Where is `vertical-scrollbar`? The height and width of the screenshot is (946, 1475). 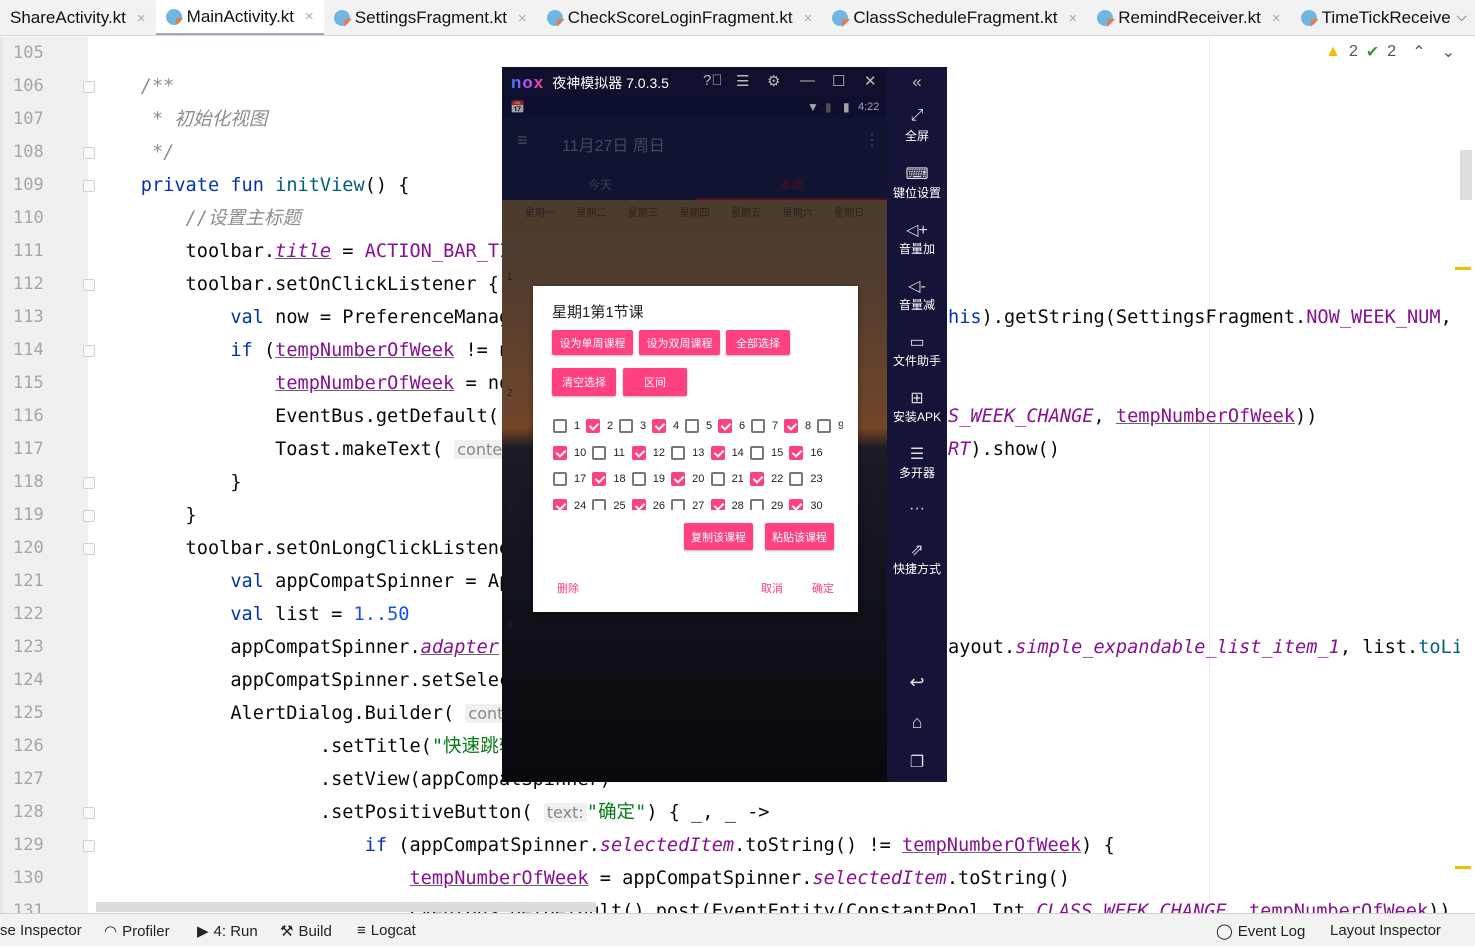 vertical-scrollbar is located at coordinates (1466, 175).